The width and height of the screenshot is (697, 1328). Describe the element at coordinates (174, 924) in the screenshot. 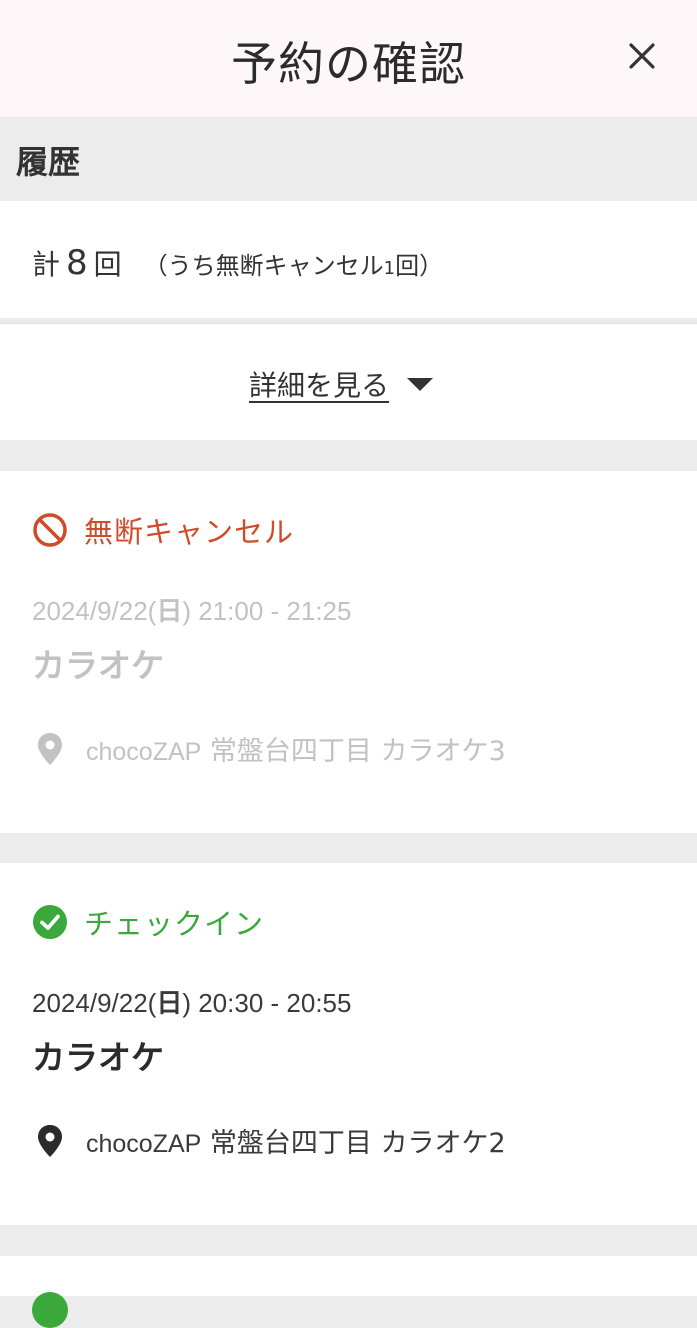

I see `status-label: チェックイン` at that location.